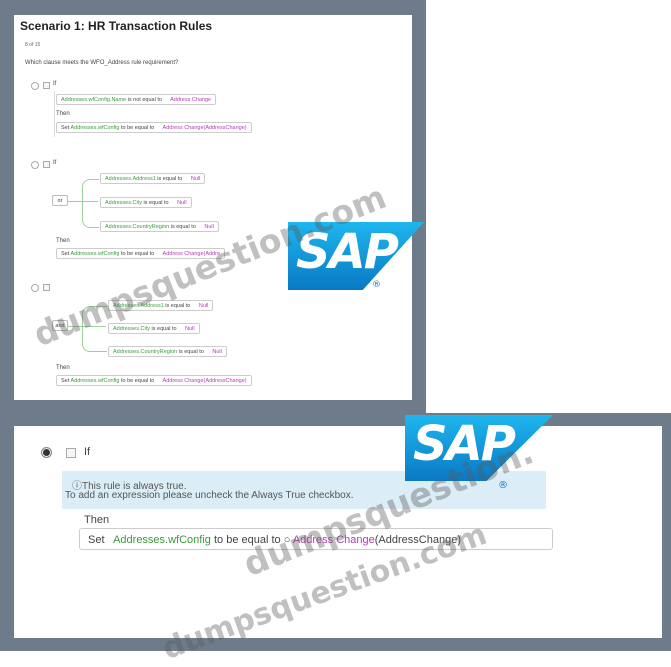 The image size is (671, 667). Describe the element at coordinates (35, 86) in the screenshot. I see `option-a-radio` at that location.